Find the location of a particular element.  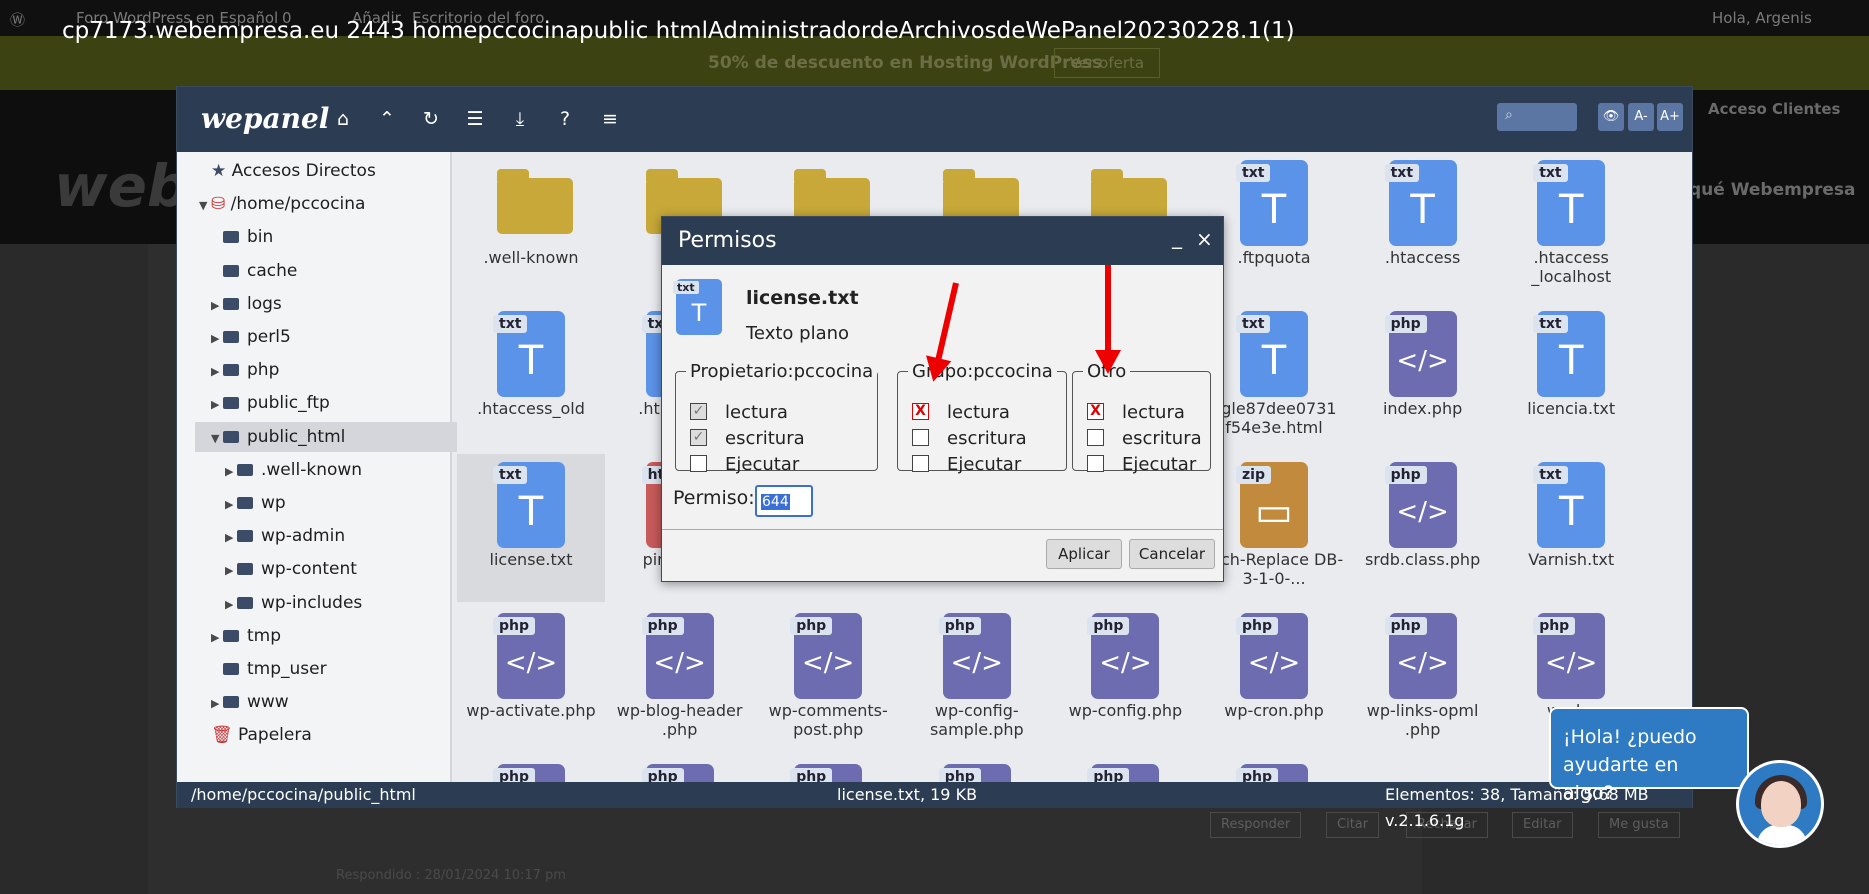

tree-item-papelera: 🗑 Papelera is located at coordinates (312, 735).